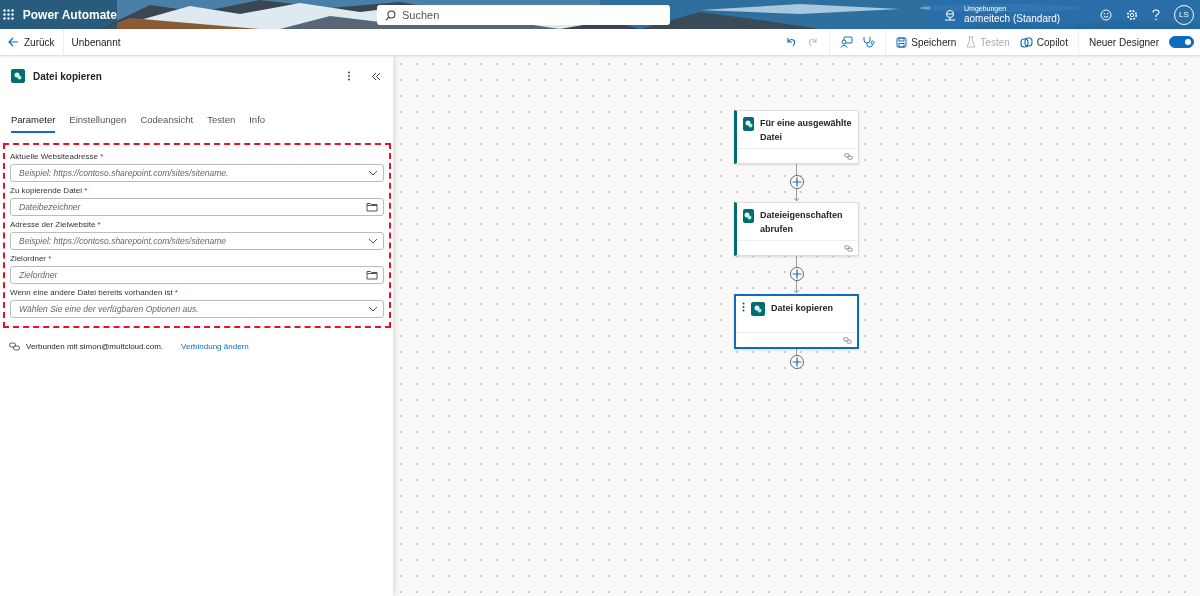 This screenshot has height=596, width=1200. I want to click on dropdown-field: Beispiel: https://contoso.sharepoint.com/sites/sitename., so click(197, 173).